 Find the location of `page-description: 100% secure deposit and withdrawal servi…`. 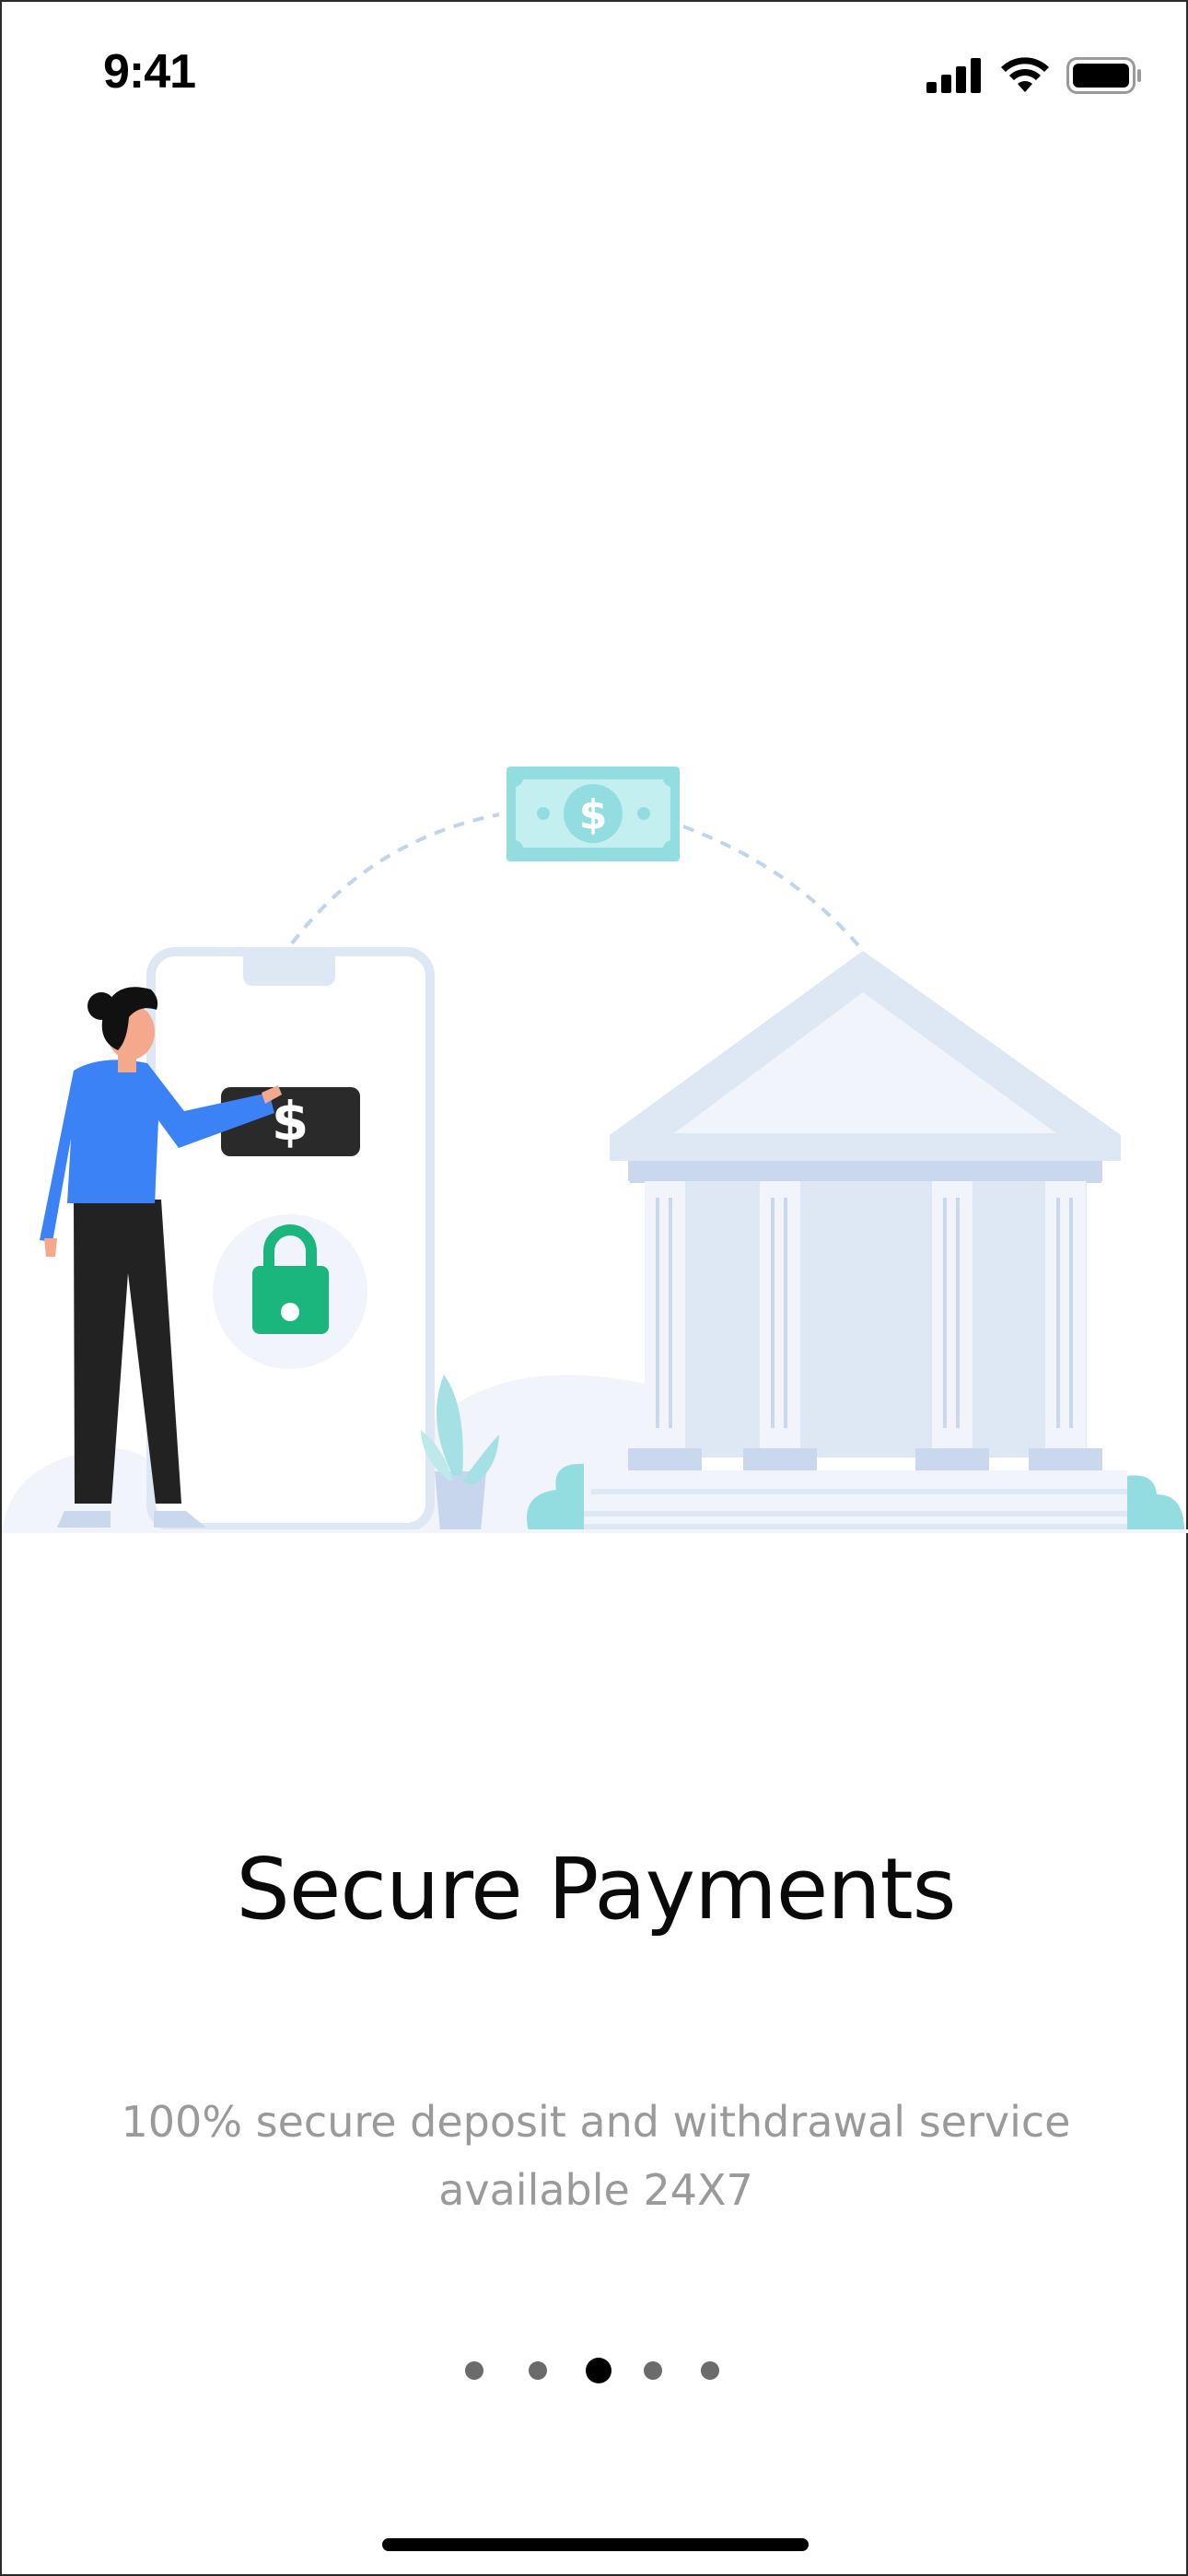

page-description: 100% secure deposit and withdrawal servi… is located at coordinates (596, 2156).